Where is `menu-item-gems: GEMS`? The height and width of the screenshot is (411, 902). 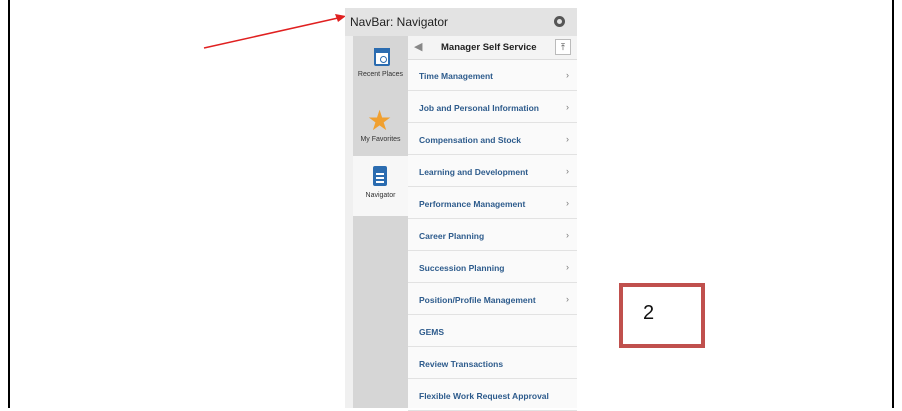 menu-item-gems: GEMS is located at coordinates (492, 331).